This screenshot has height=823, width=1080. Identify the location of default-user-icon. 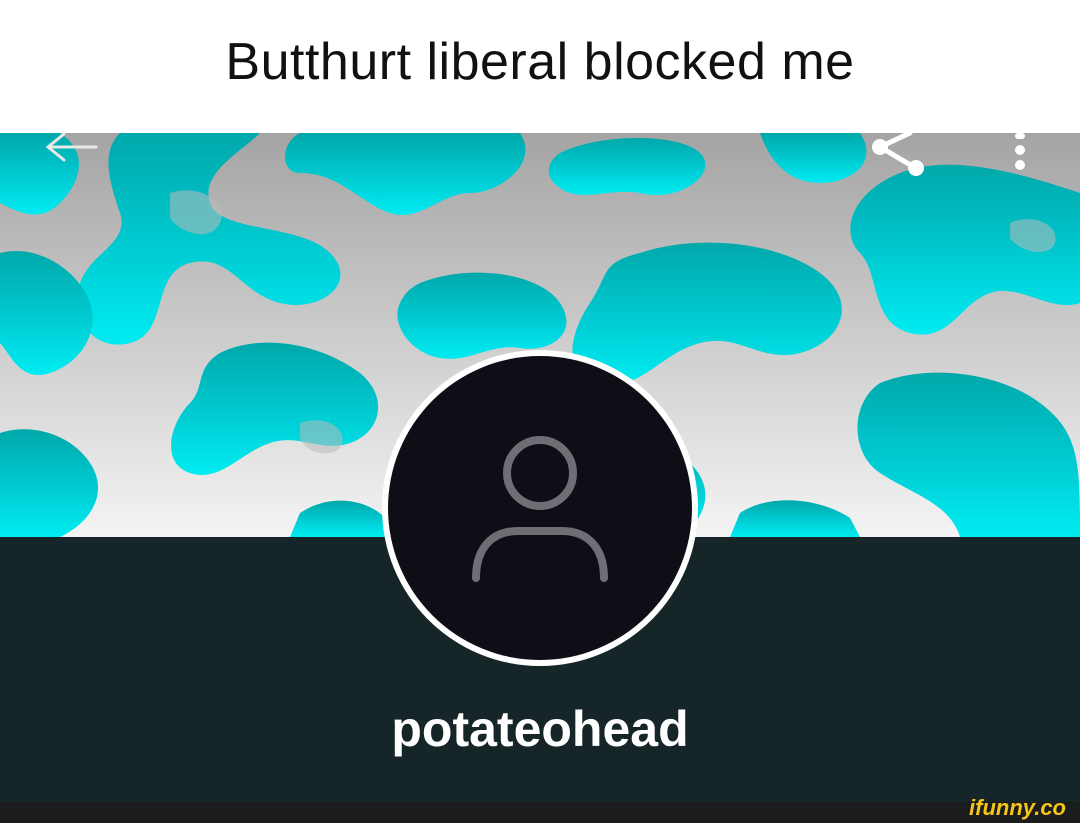
(540, 509).